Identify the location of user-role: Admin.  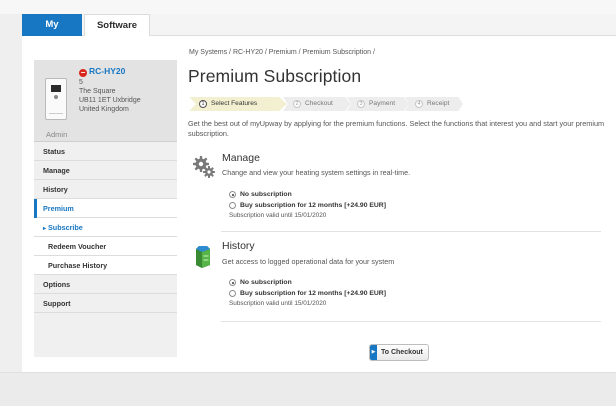
(57, 134).